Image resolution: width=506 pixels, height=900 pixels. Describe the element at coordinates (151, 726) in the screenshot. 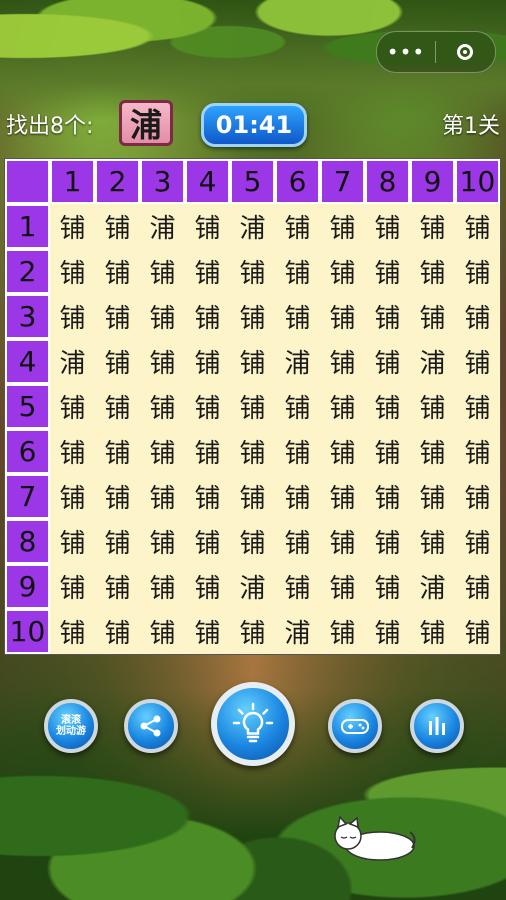

I see `share-button` at that location.